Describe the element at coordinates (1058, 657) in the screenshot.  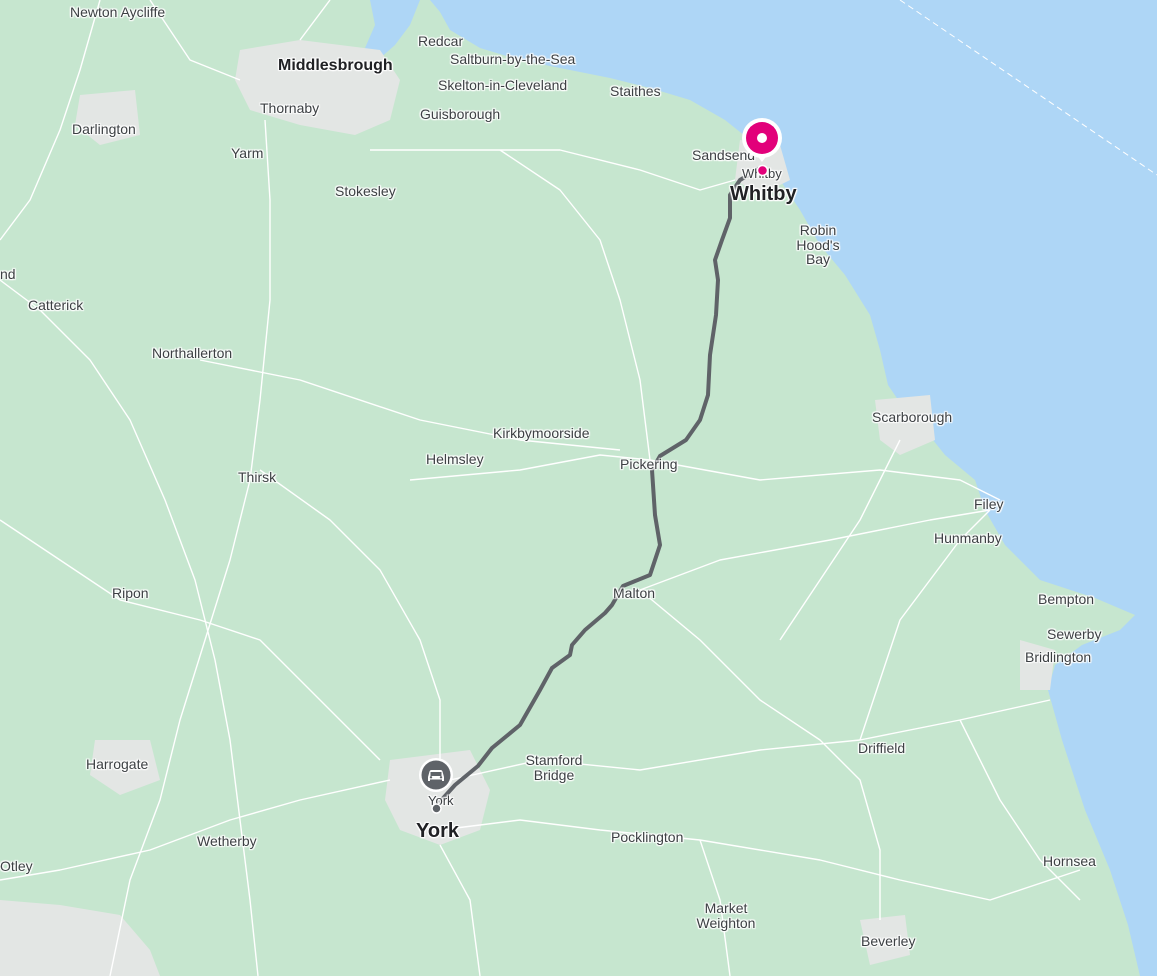
I see `place-label-bridlington: Bridlington` at that location.